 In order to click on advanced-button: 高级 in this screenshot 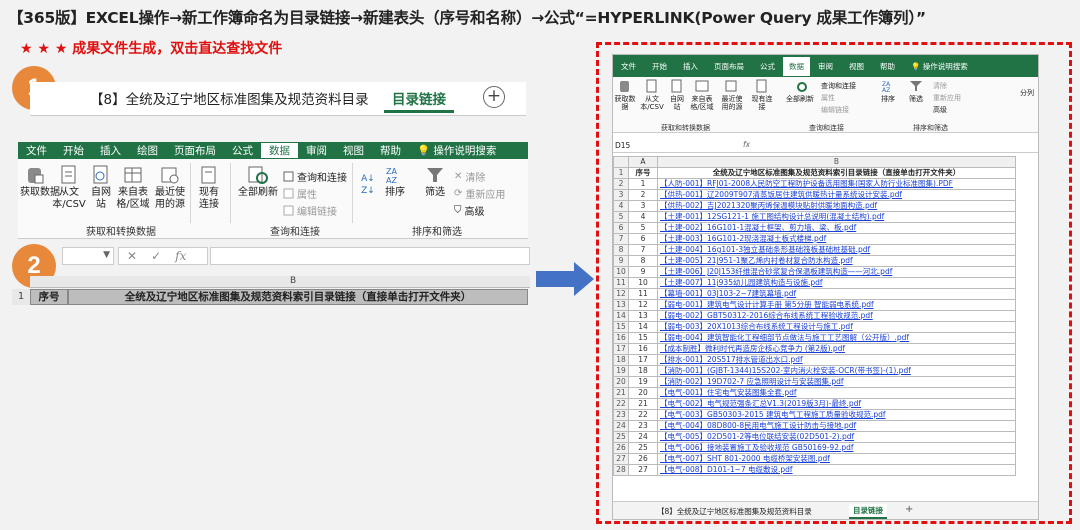, I will do `click(940, 110)`.